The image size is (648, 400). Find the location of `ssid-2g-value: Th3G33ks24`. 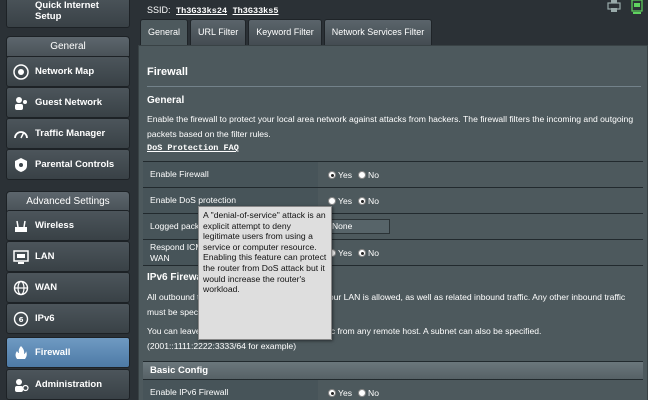

ssid-2g-value: Th3G33ks24 is located at coordinates (201, 11).